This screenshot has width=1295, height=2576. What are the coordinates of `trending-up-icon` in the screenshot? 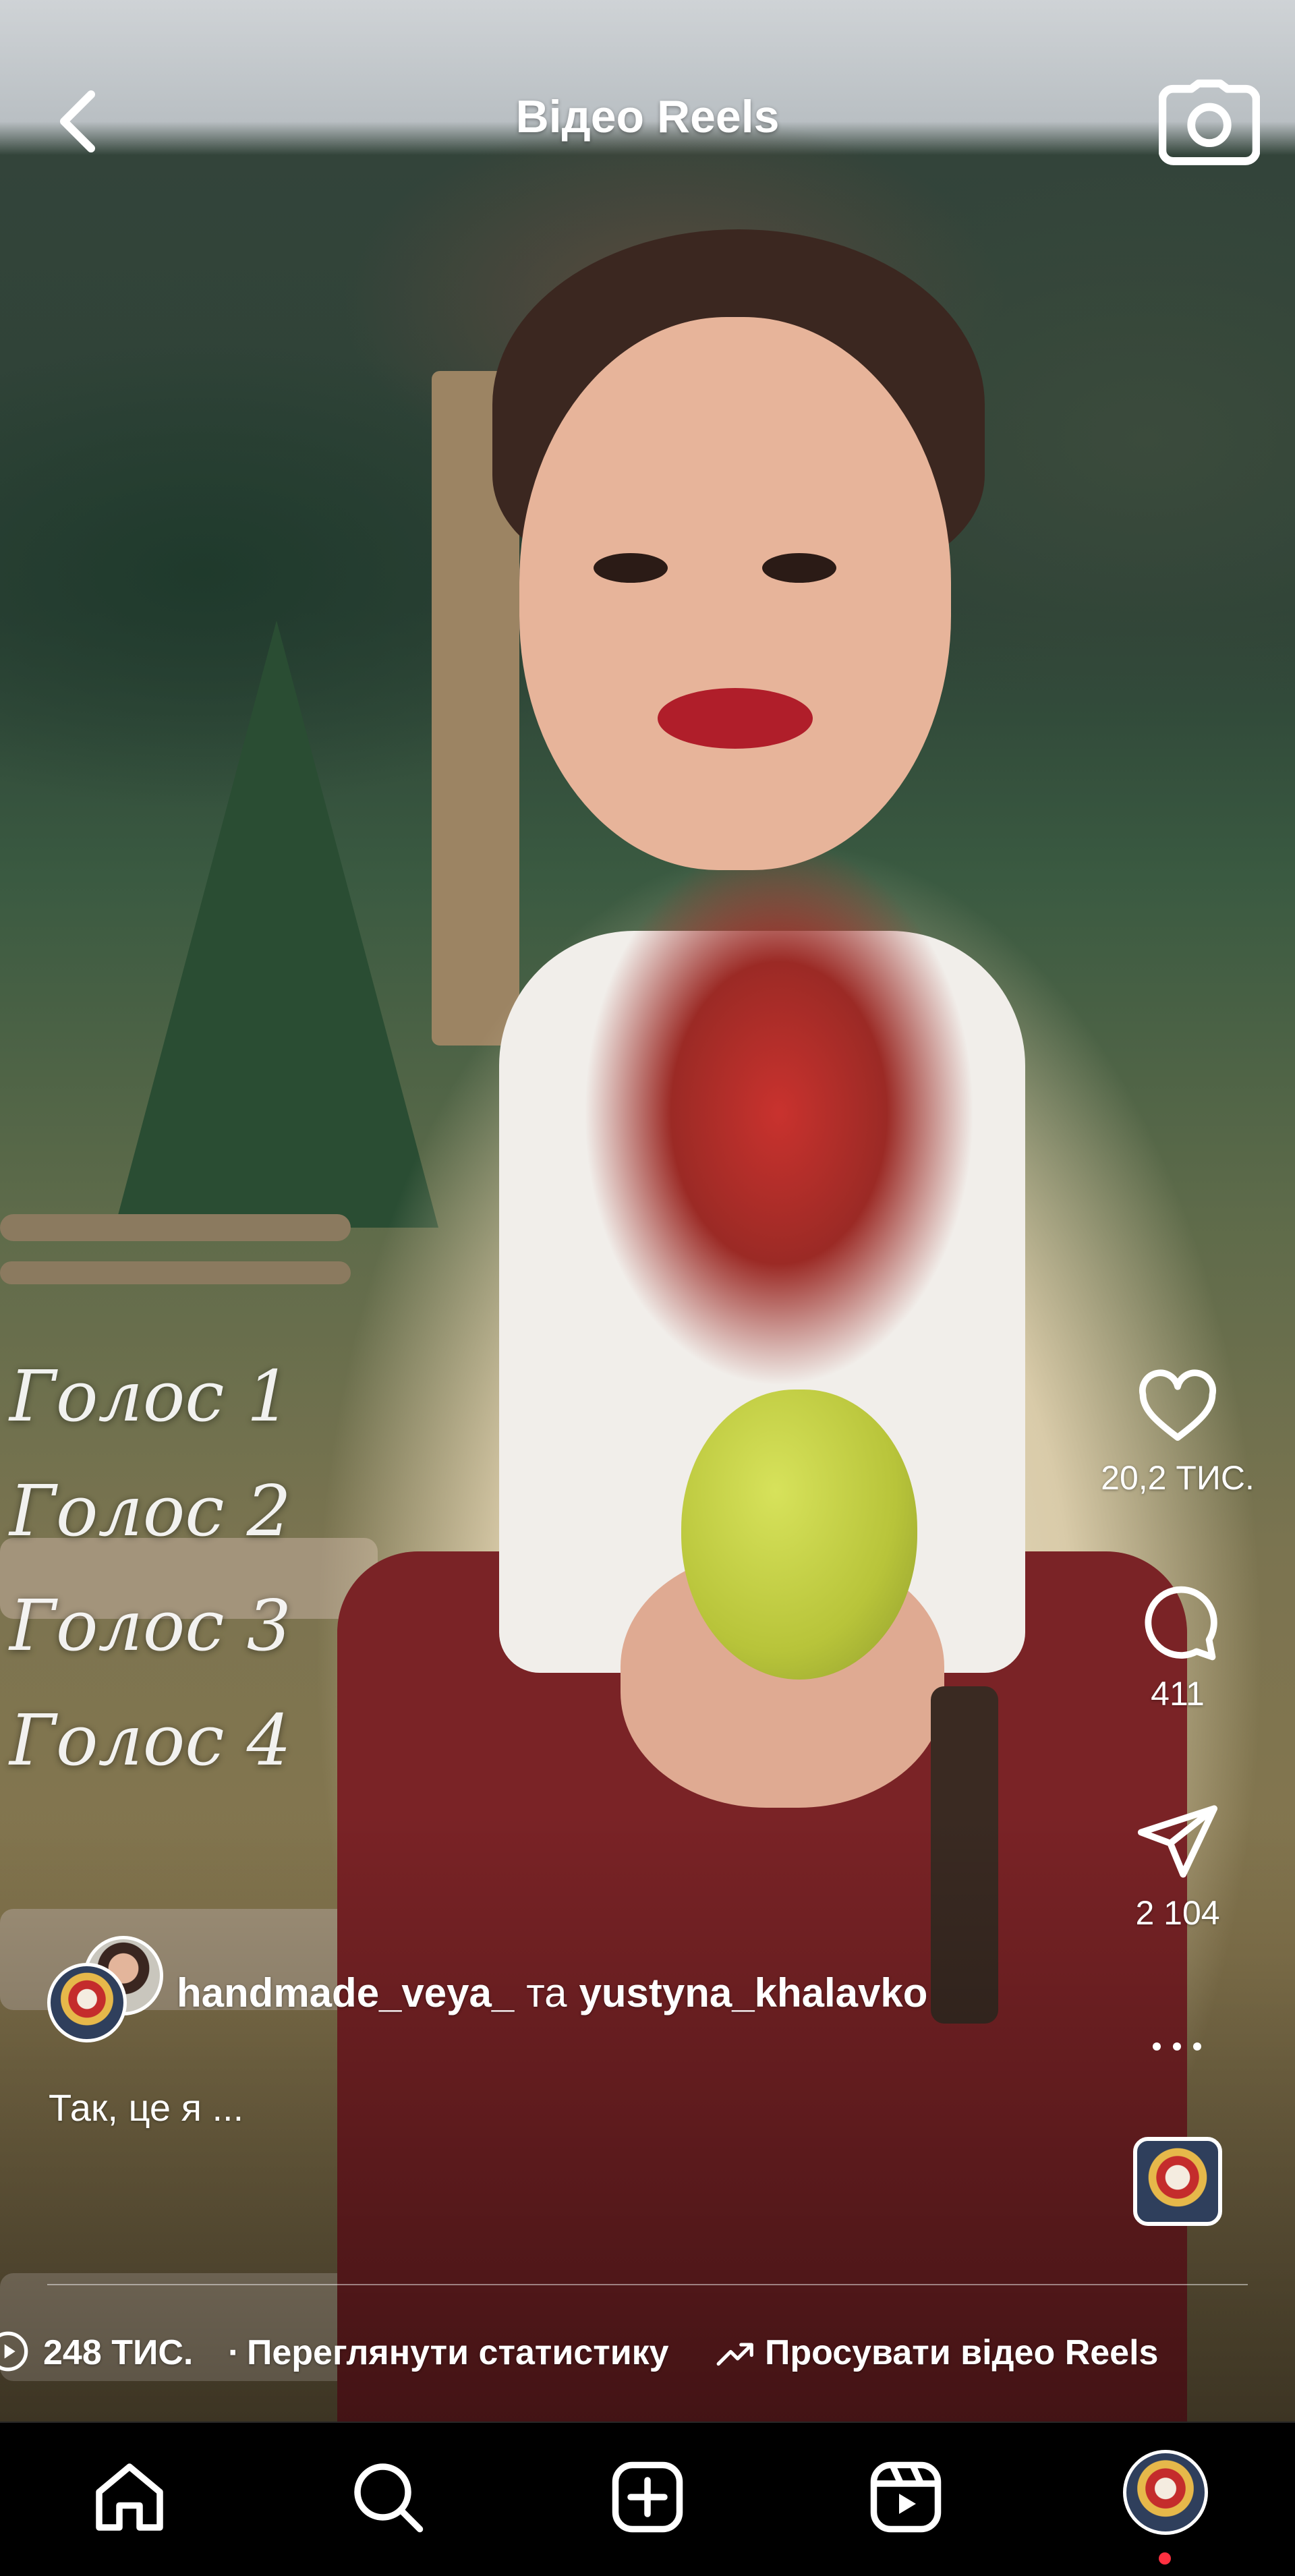 It's located at (734, 2354).